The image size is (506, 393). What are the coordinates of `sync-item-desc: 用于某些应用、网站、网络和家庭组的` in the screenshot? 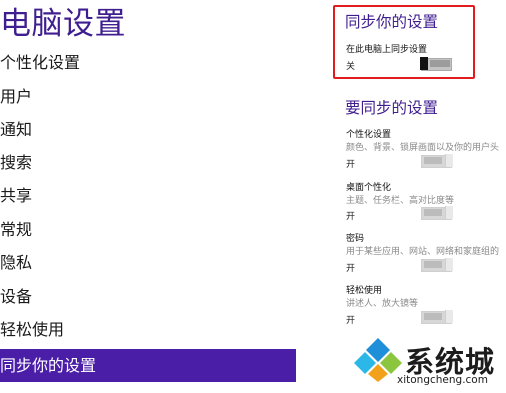 It's located at (423, 252).